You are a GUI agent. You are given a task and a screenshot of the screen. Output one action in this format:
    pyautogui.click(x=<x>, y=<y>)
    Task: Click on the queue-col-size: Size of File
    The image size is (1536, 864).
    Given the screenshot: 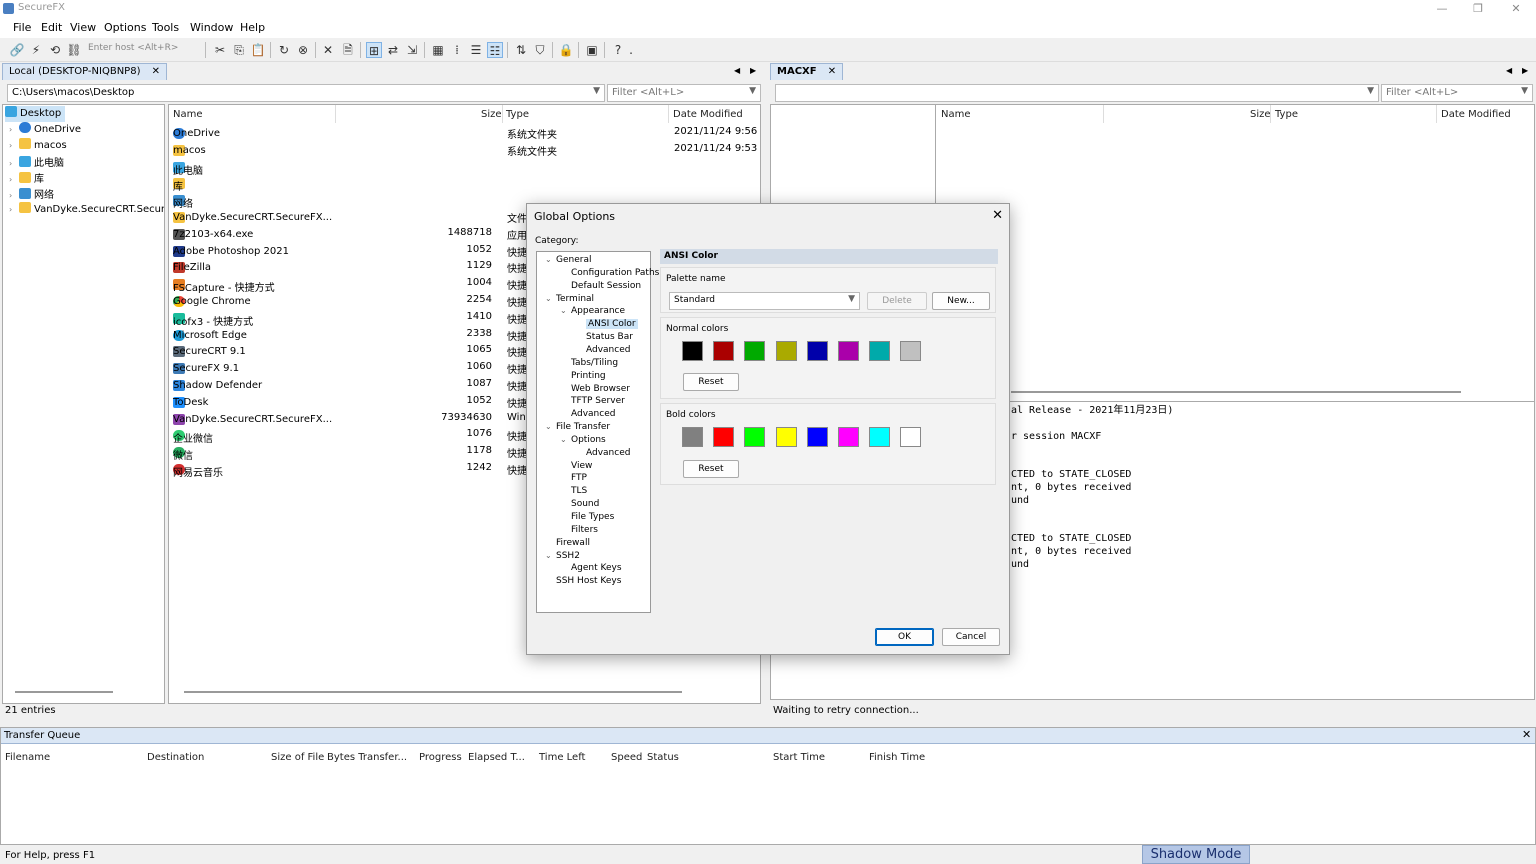 What is the action you would take?
    pyautogui.click(x=297, y=757)
    